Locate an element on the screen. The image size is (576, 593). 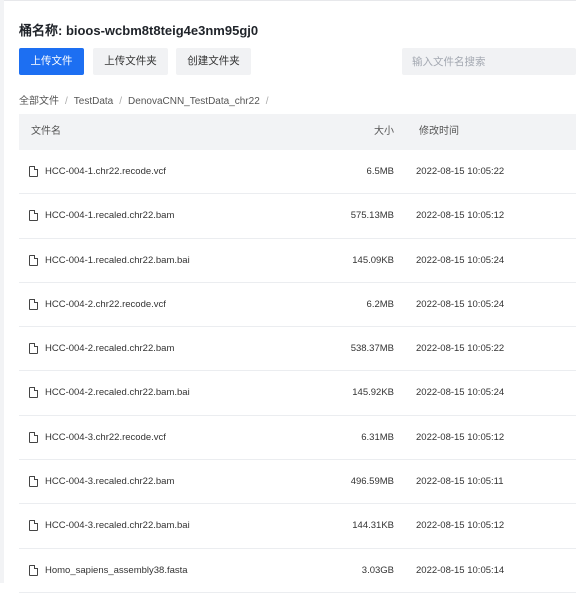
breadcrumb-item-testdata: TestData is located at coordinates (93, 101).